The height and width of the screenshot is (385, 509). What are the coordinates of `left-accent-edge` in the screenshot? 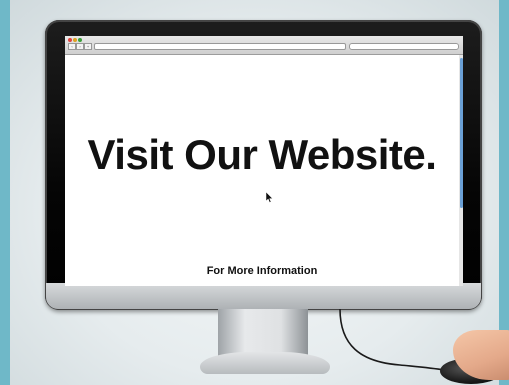 It's located at (5, 192).